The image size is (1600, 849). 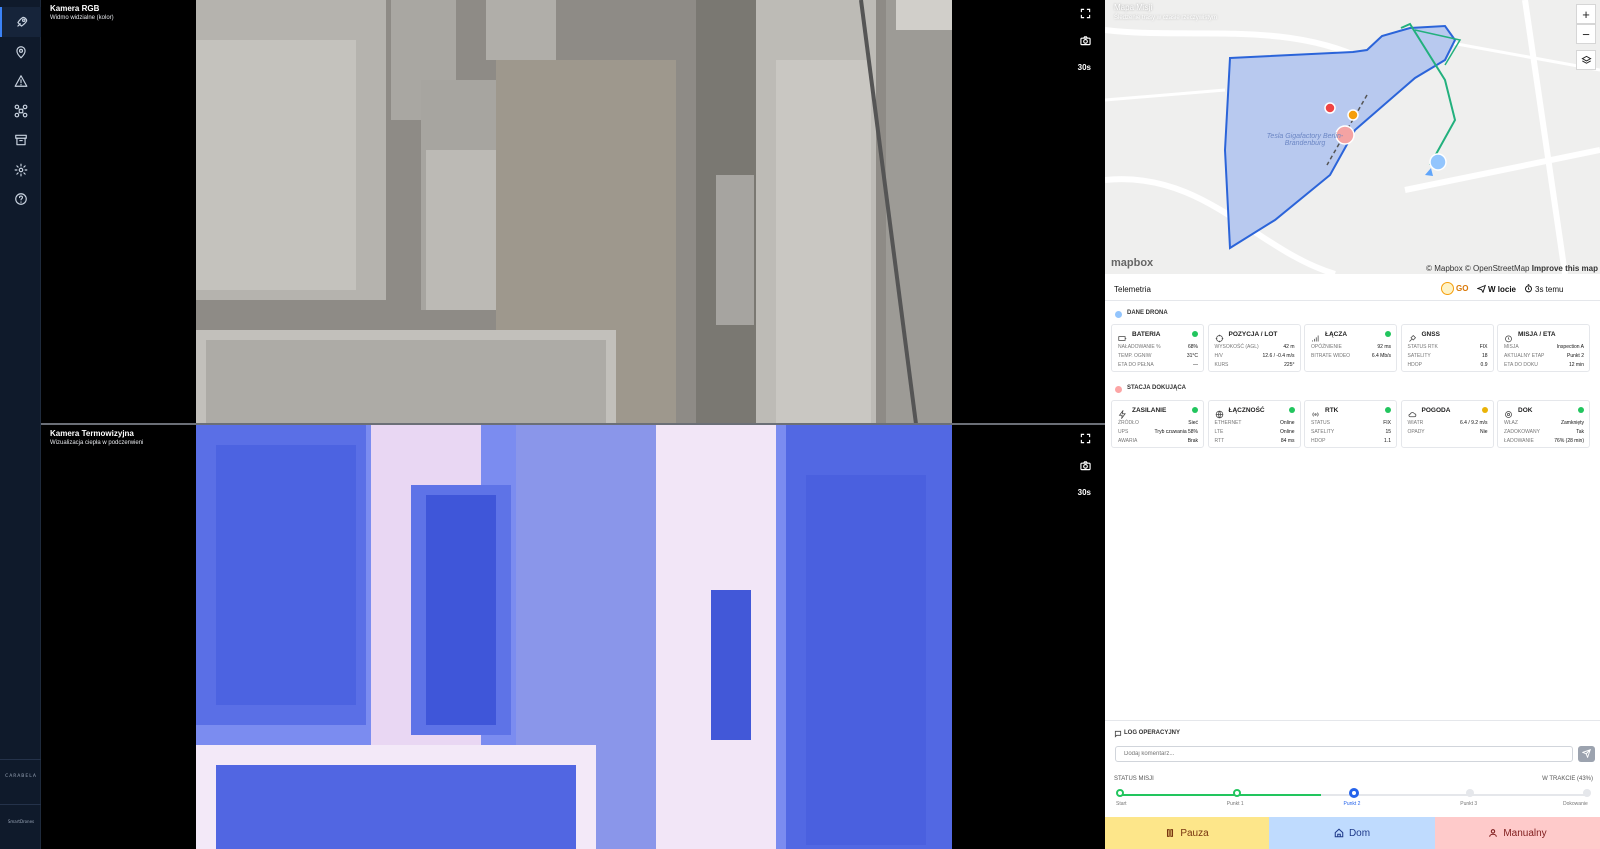 I want to click on row-value: 1.1, so click(x=1387, y=441).